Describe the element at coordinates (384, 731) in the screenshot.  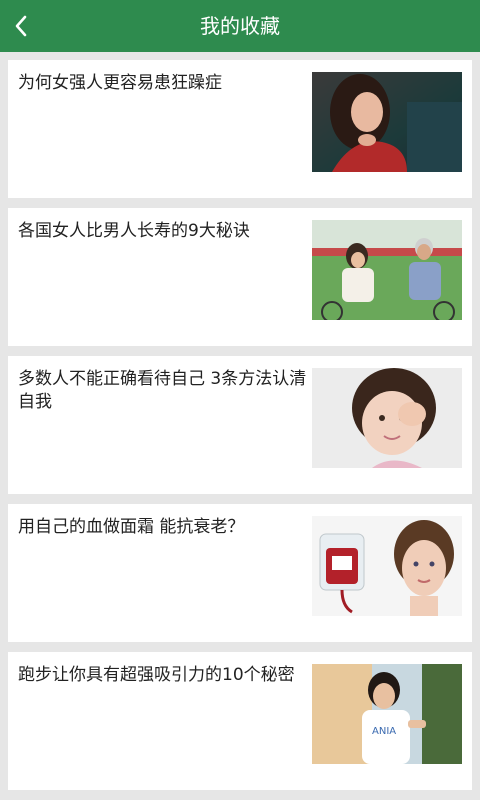
I see `svg-text: ANIA` at that location.